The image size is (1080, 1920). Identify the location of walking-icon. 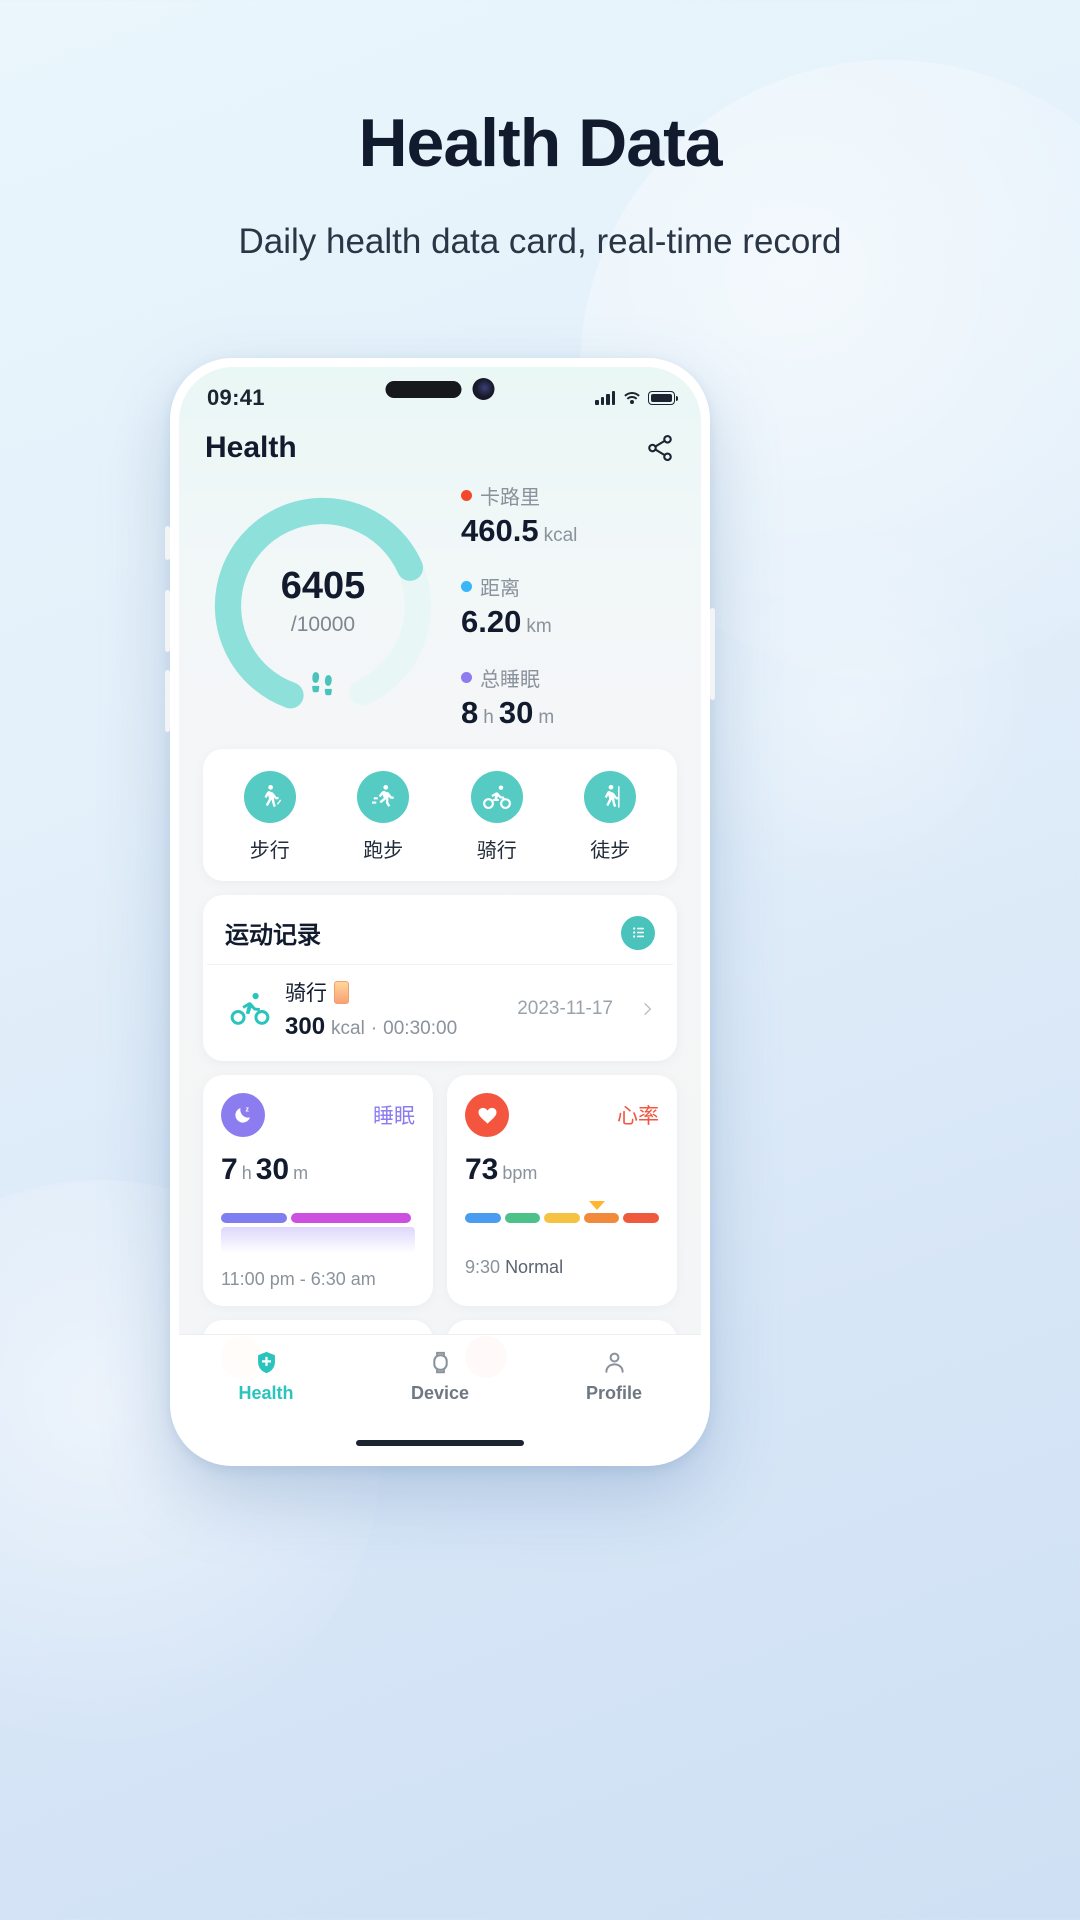
(269, 797).